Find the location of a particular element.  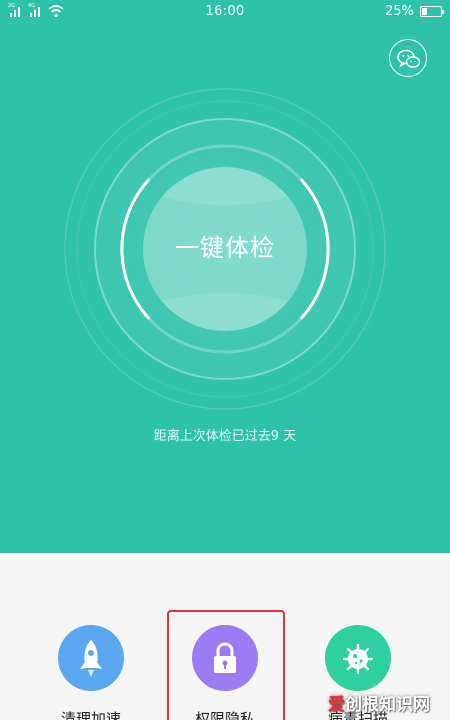

rocket-icon is located at coordinates (91, 658).